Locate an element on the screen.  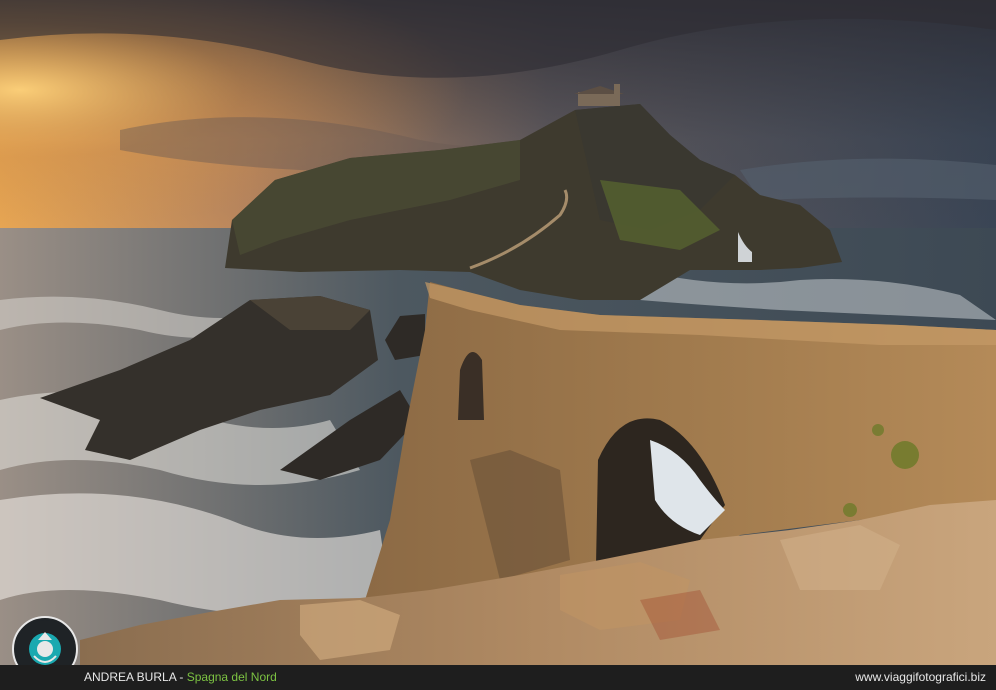
location-label: Spagna del Nord is located at coordinates (231, 677).